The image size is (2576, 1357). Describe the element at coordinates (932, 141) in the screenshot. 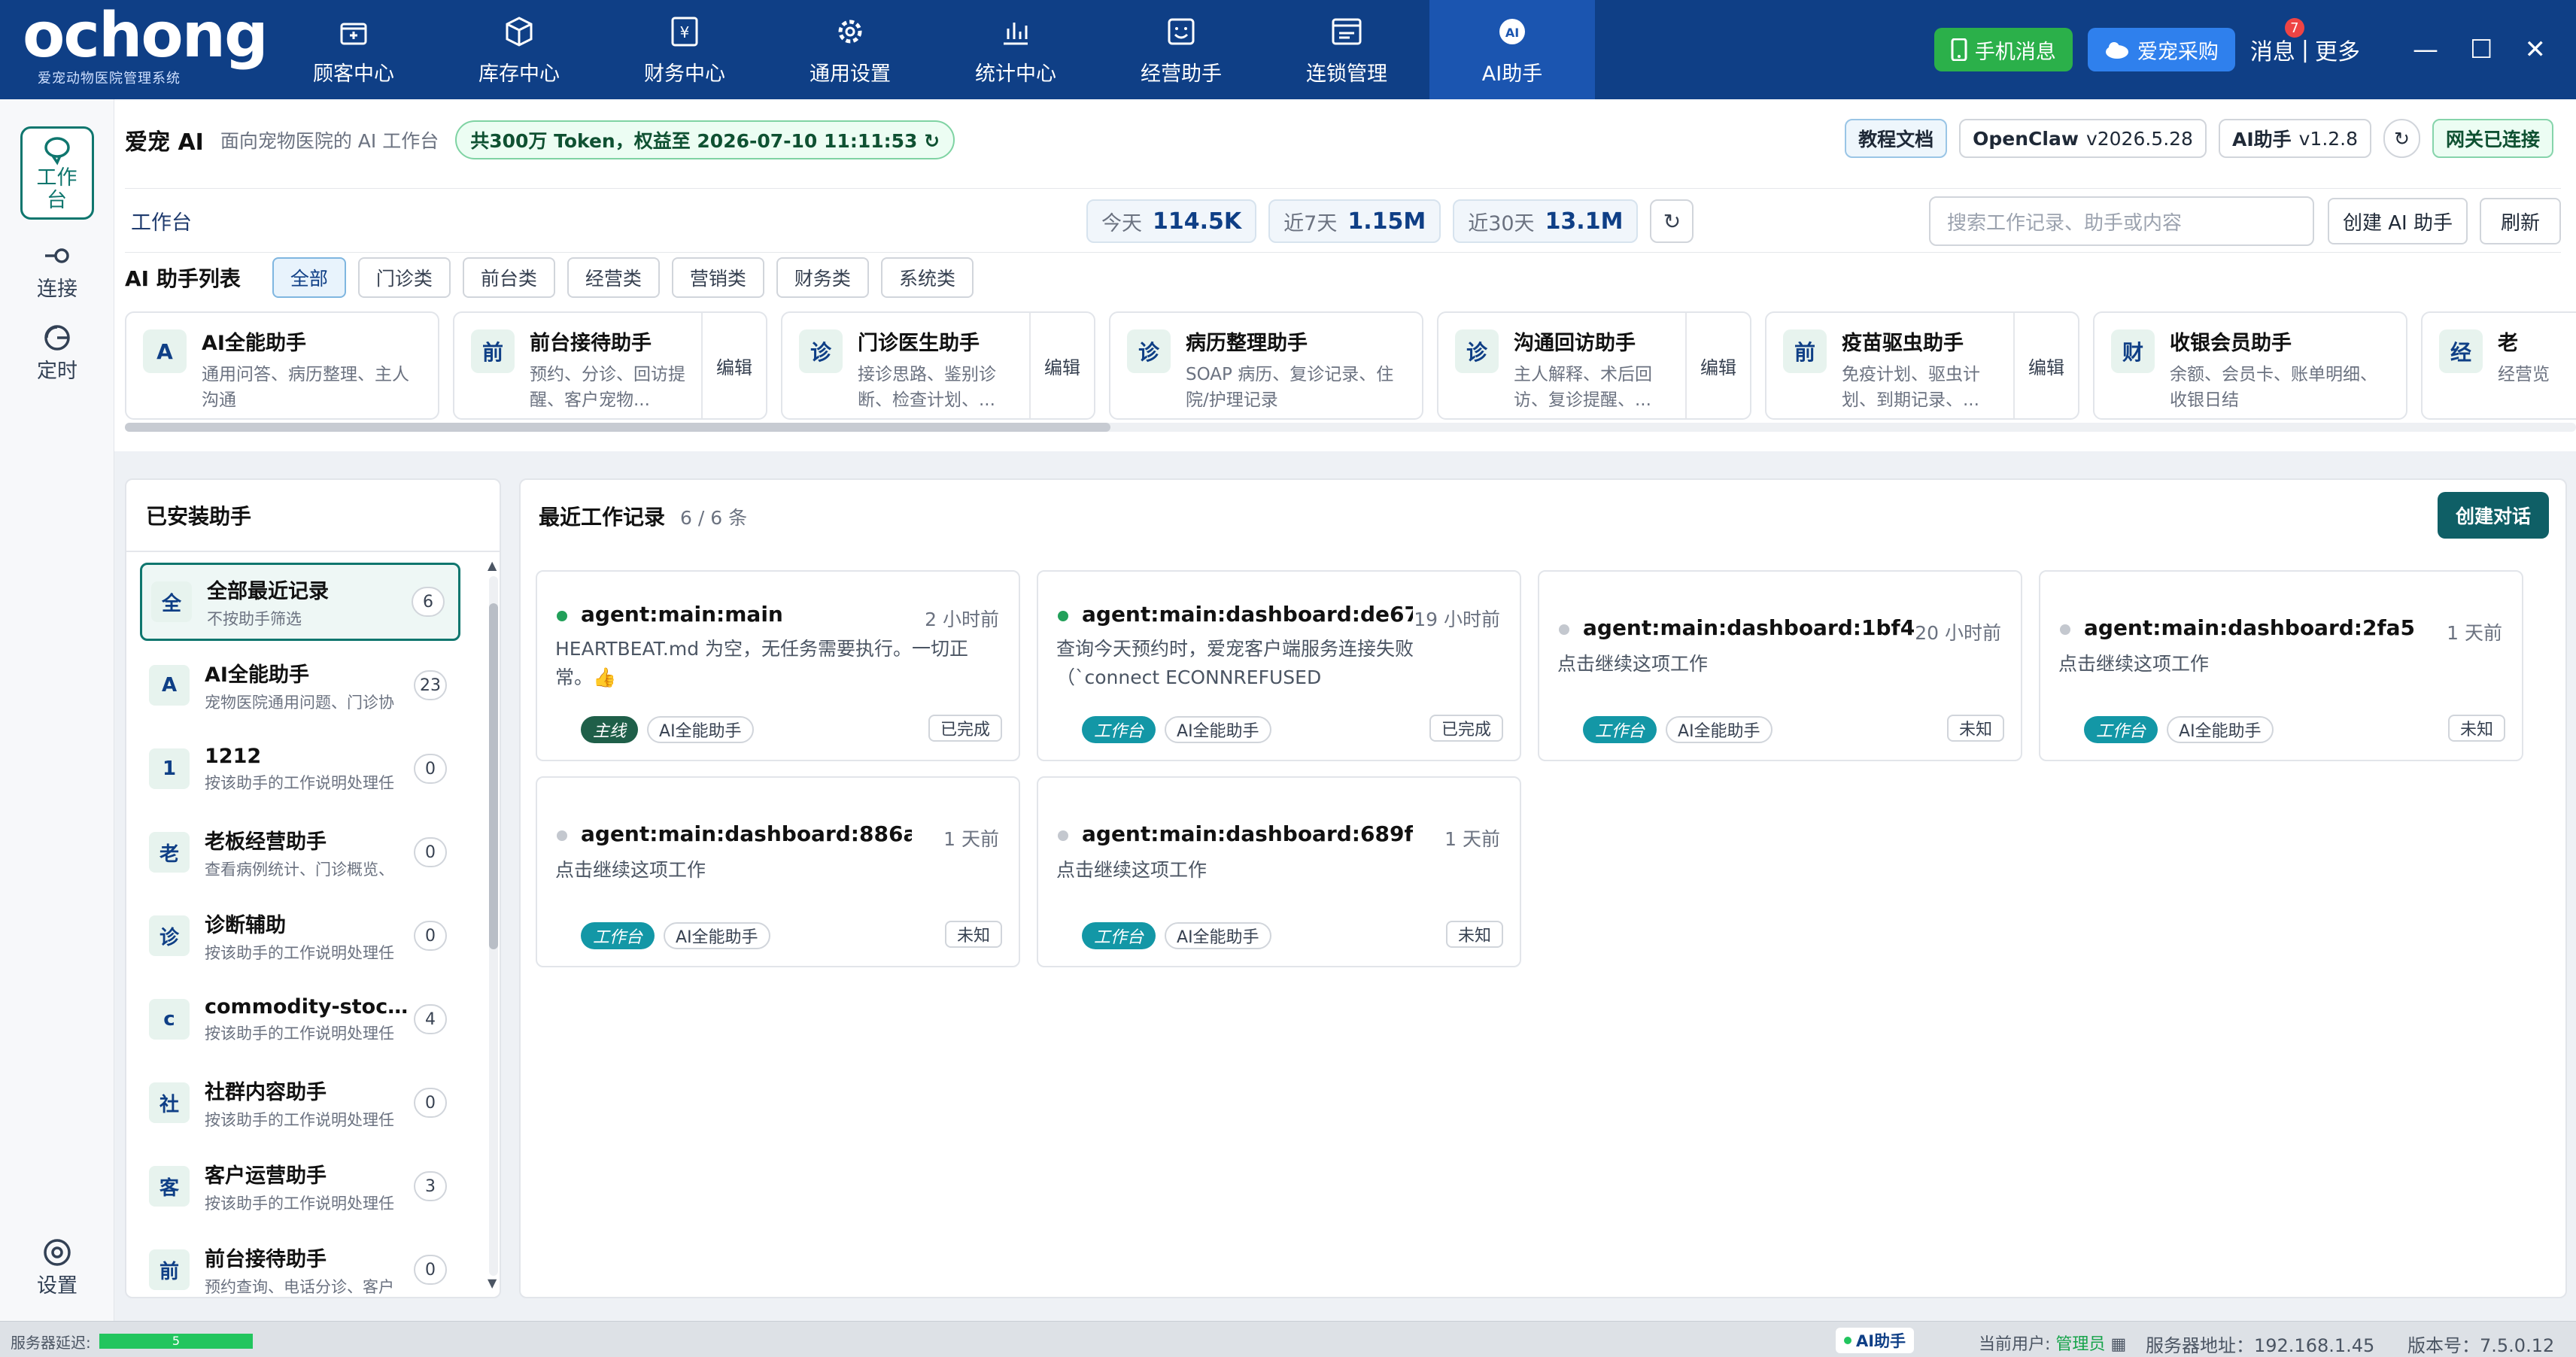

I see `token-refresh-icon: ↻` at that location.